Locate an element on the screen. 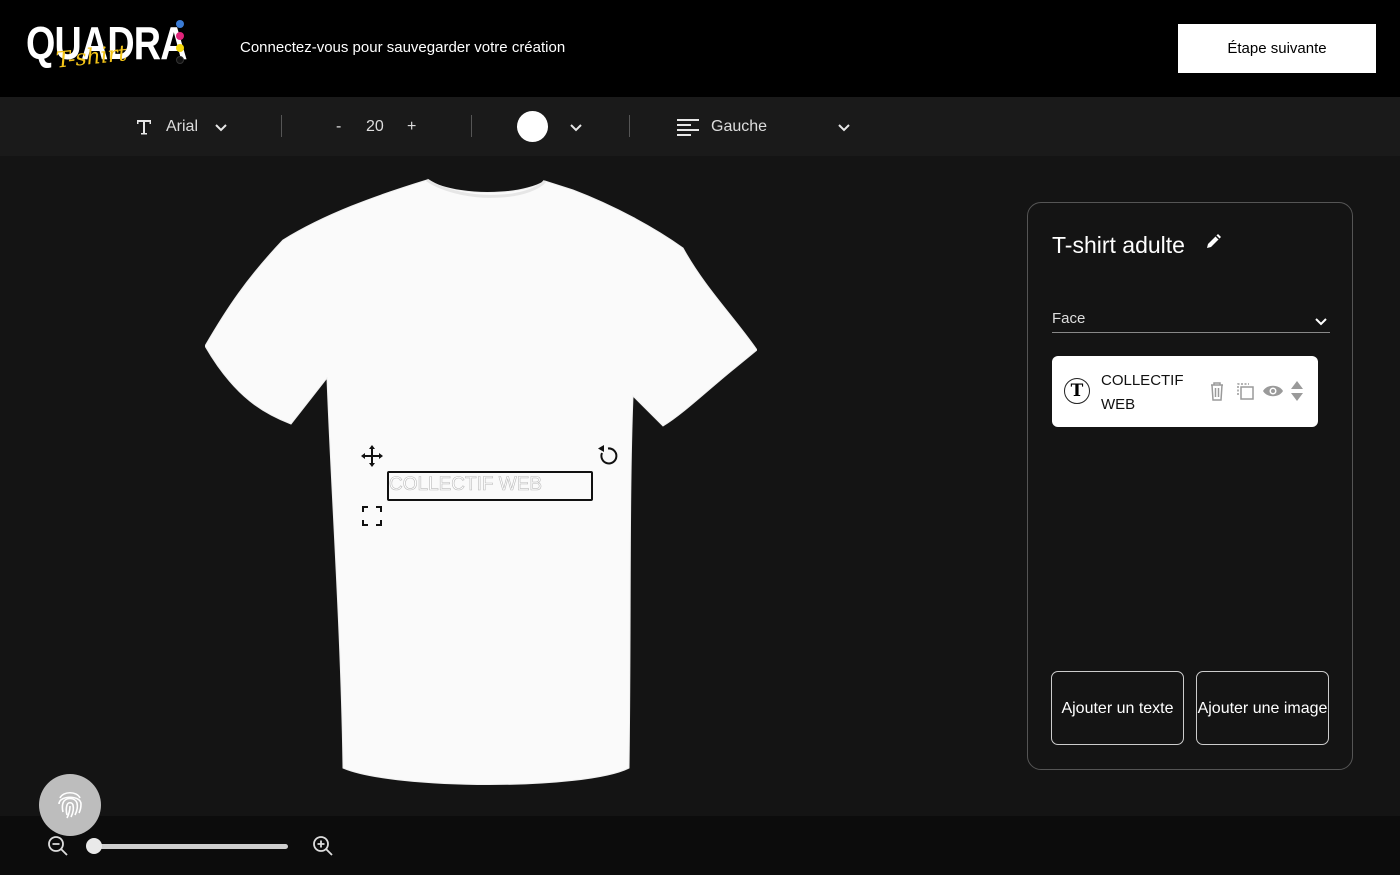 The image size is (1400, 875). color-picker is located at coordinates (550, 126).